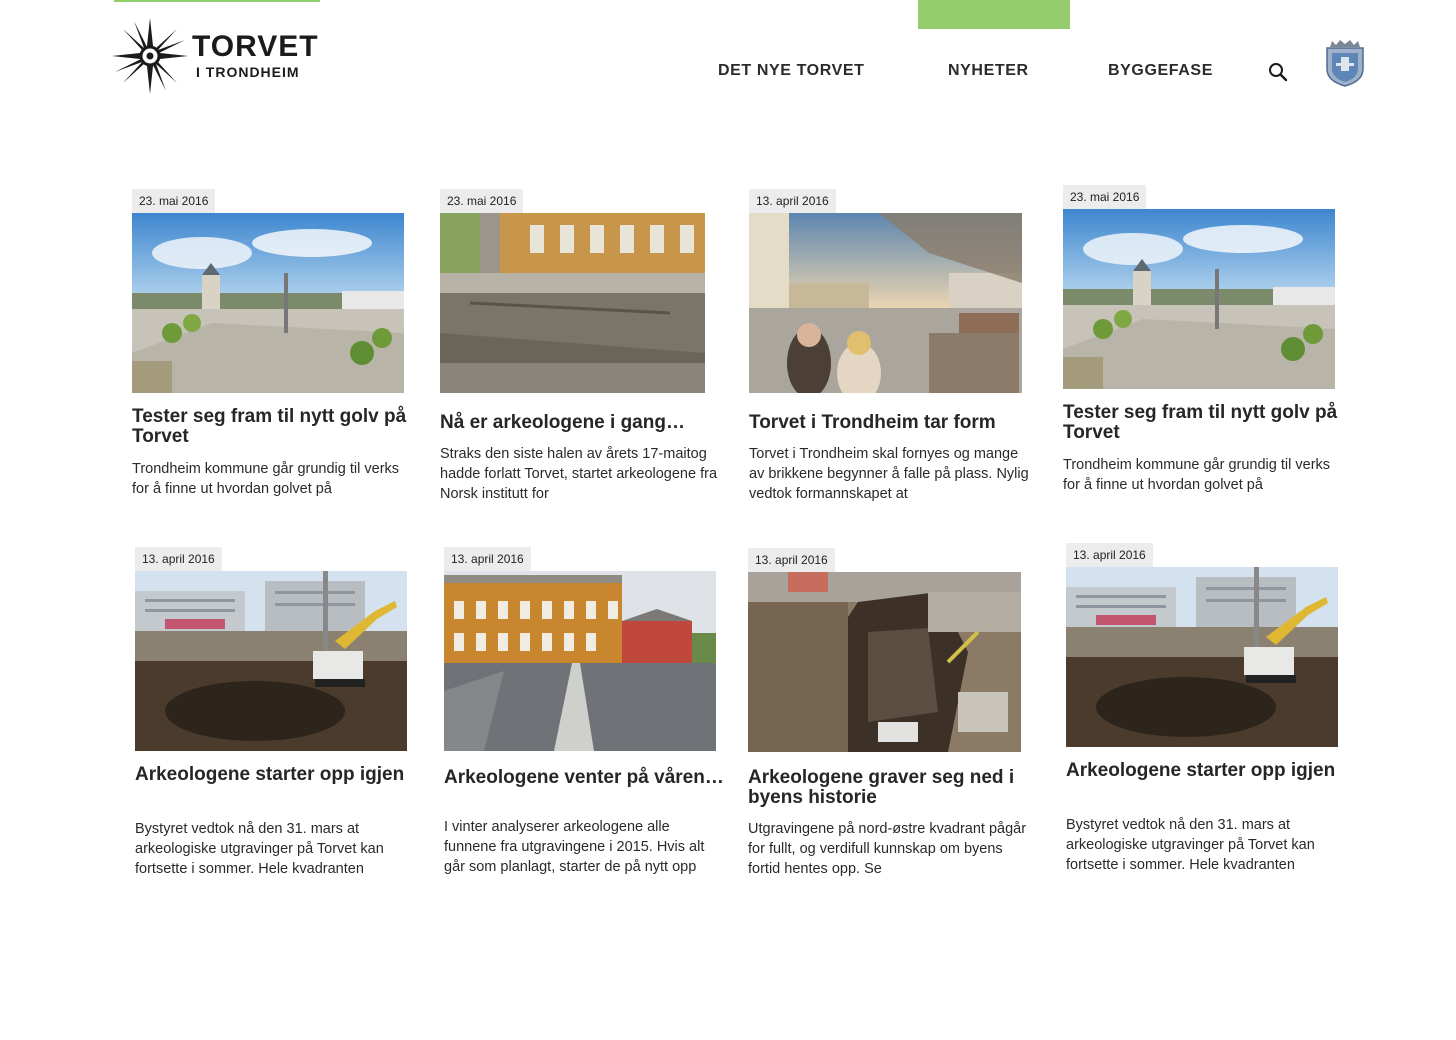  I want to click on logo-subtitle: I TRONDHEIM, so click(248, 72).